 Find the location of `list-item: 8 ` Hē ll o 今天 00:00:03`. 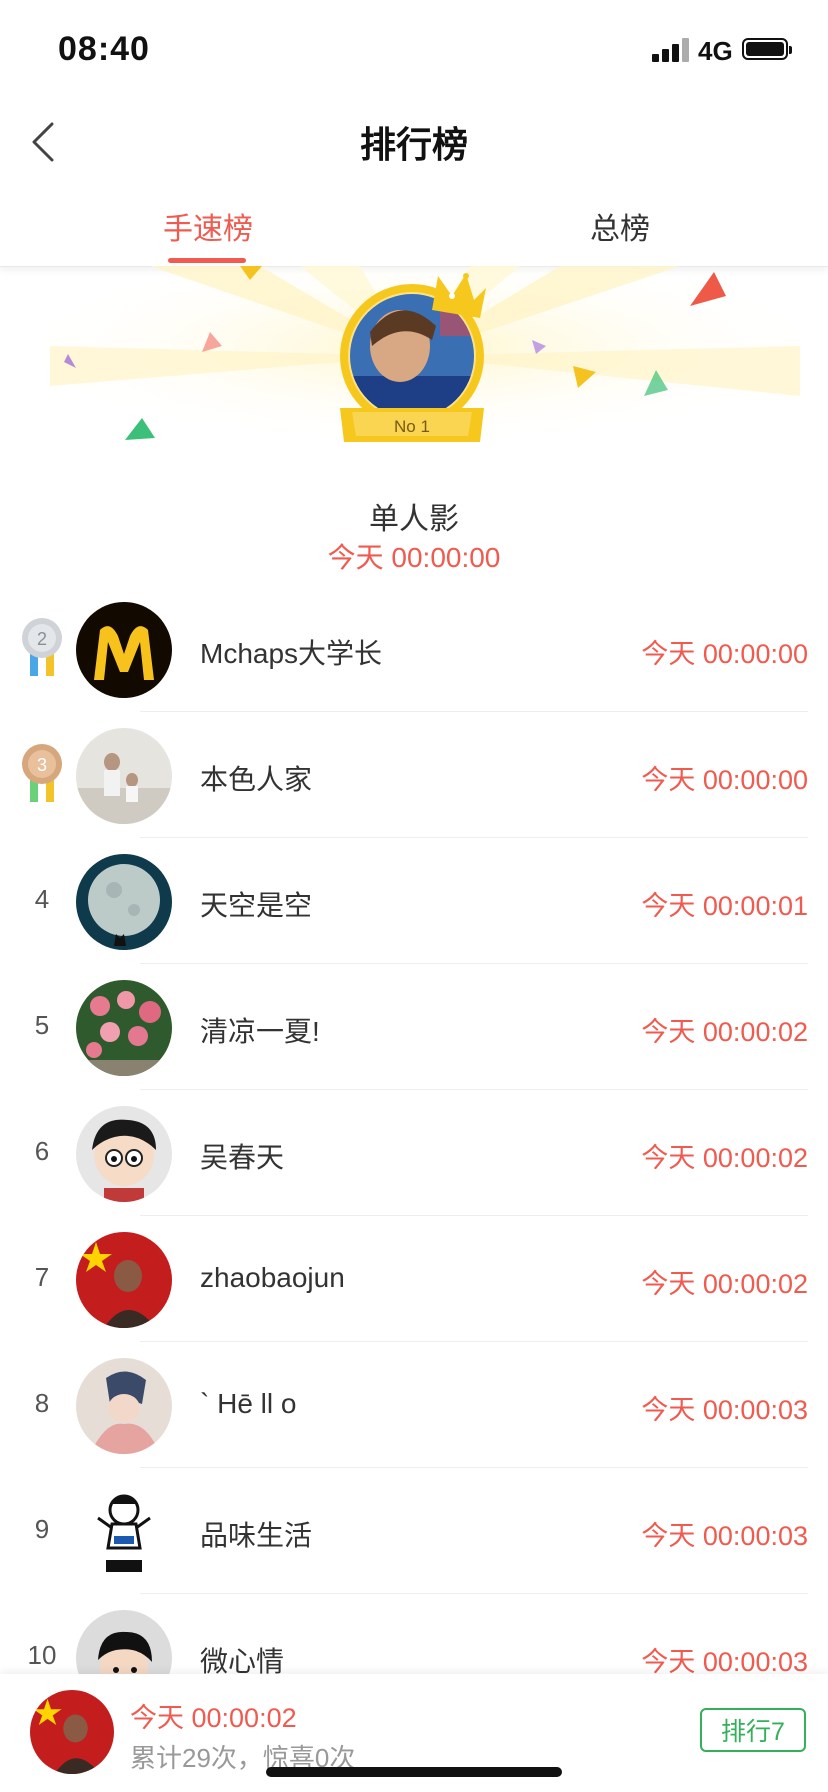

list-item: 8 ` Hē ll o 今天 00:00:03 is located at coordinates (414, 1405).